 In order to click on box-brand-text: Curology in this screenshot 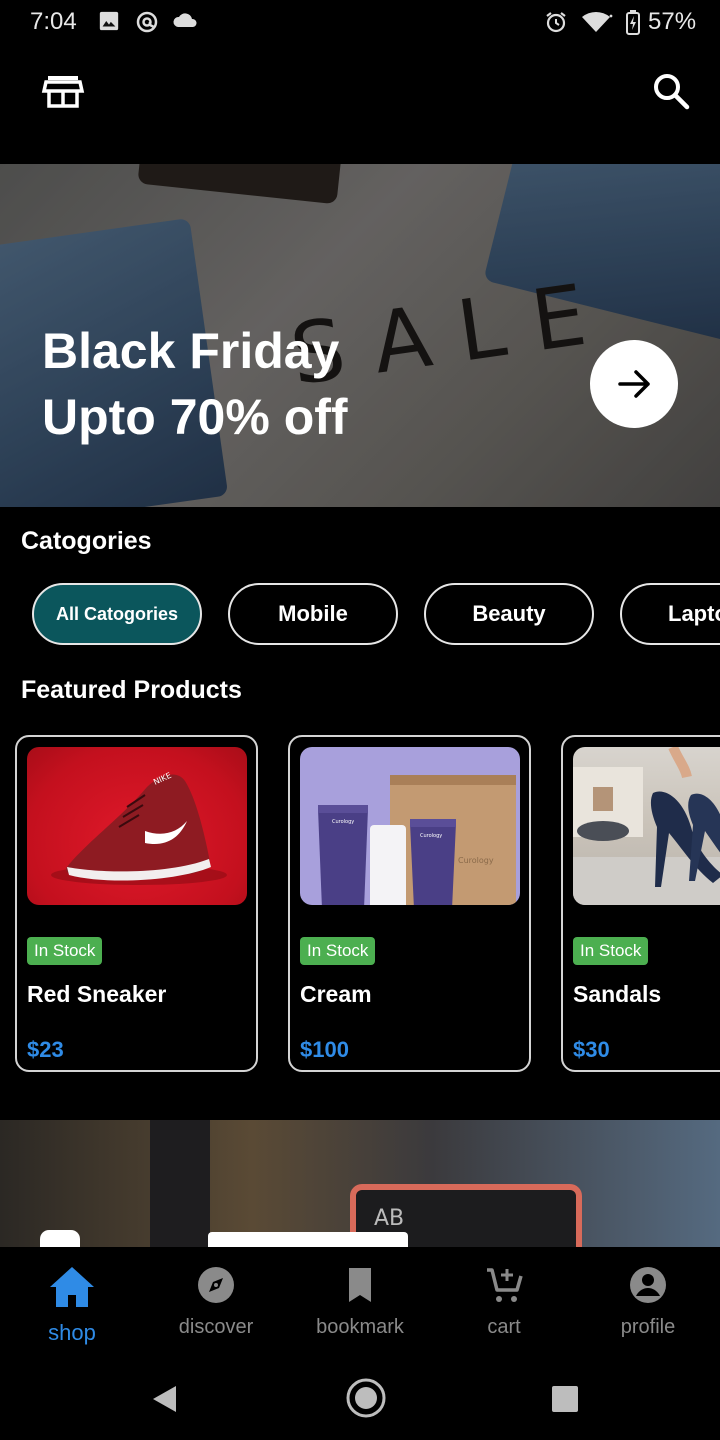, I will do `click(476, 860)`.